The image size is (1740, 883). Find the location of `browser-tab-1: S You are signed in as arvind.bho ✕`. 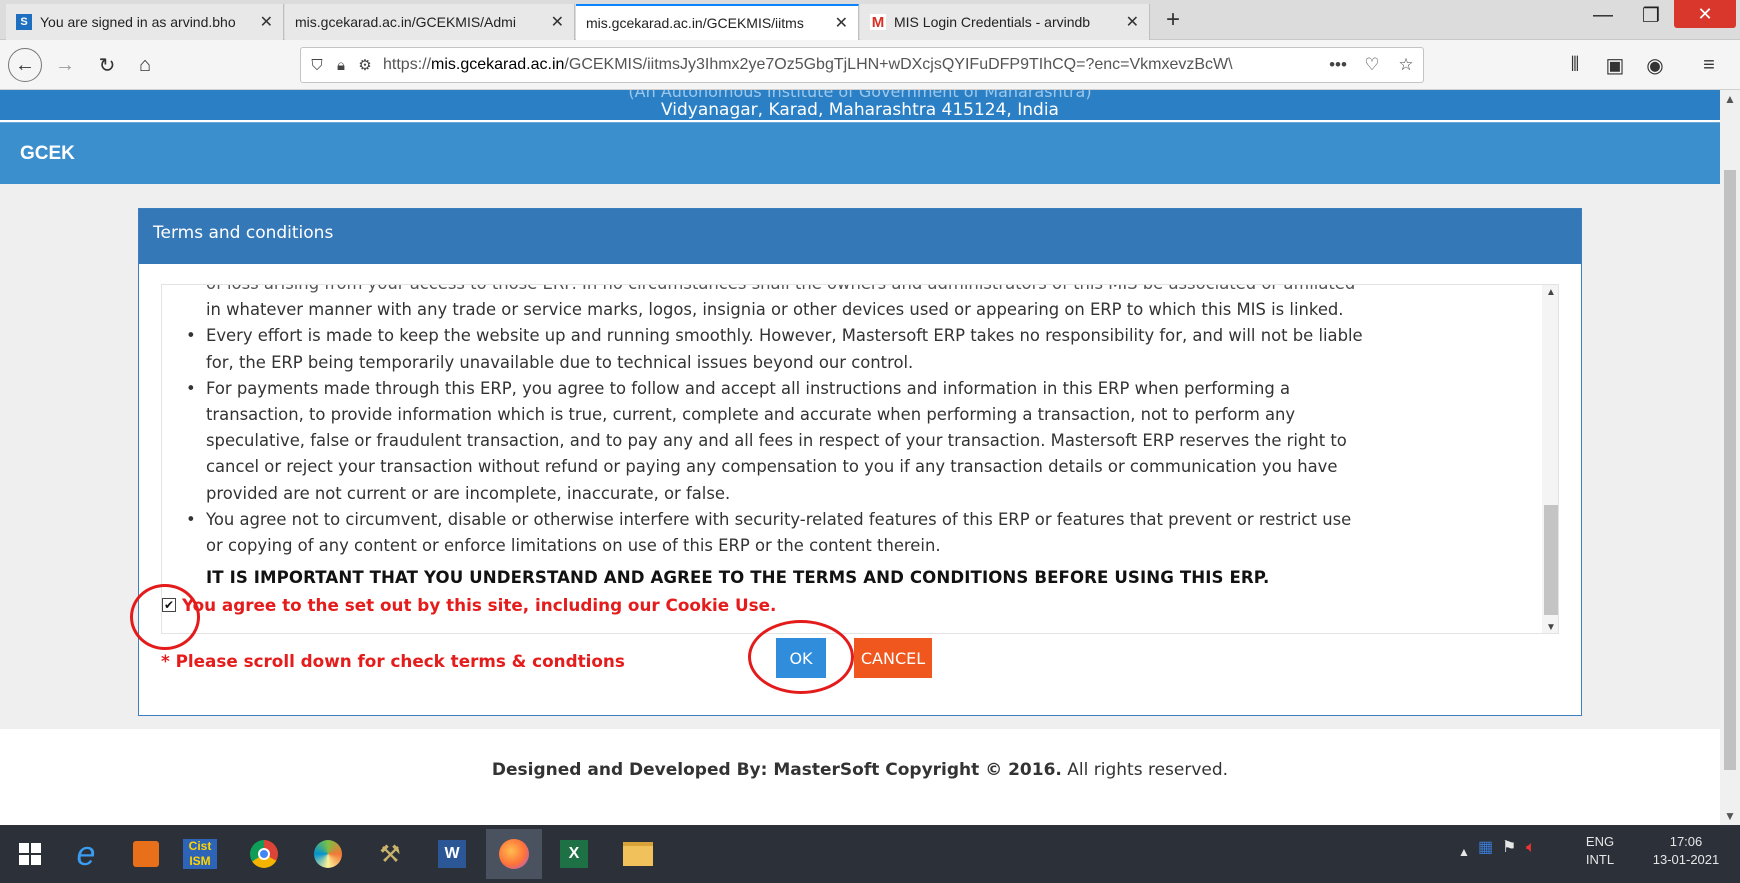

browser-tab-1: S You are signed in as arvind.bho ✕ is located at coordinates (145, 22).